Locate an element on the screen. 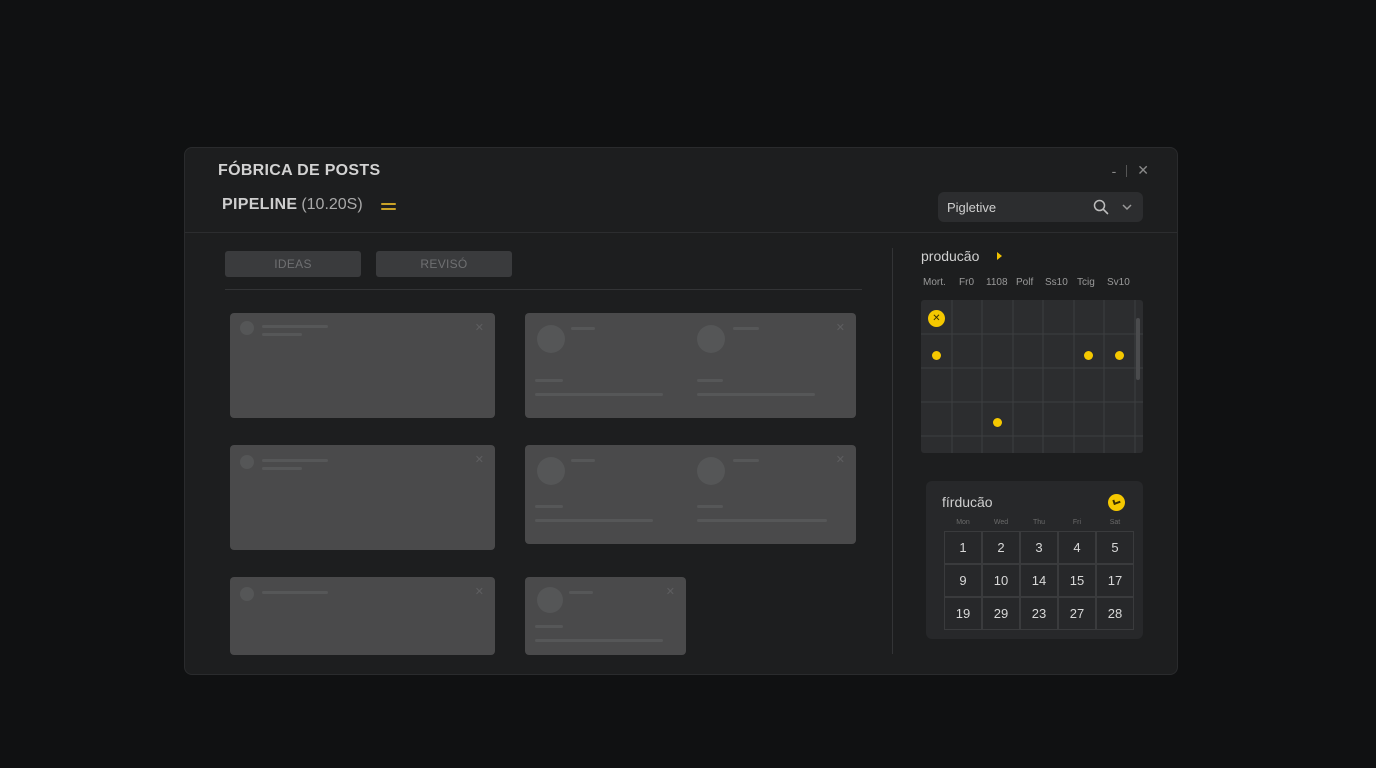 This screenshot has height=768, width=1376. minimize-button: - is located at coordinates (1114, 171).